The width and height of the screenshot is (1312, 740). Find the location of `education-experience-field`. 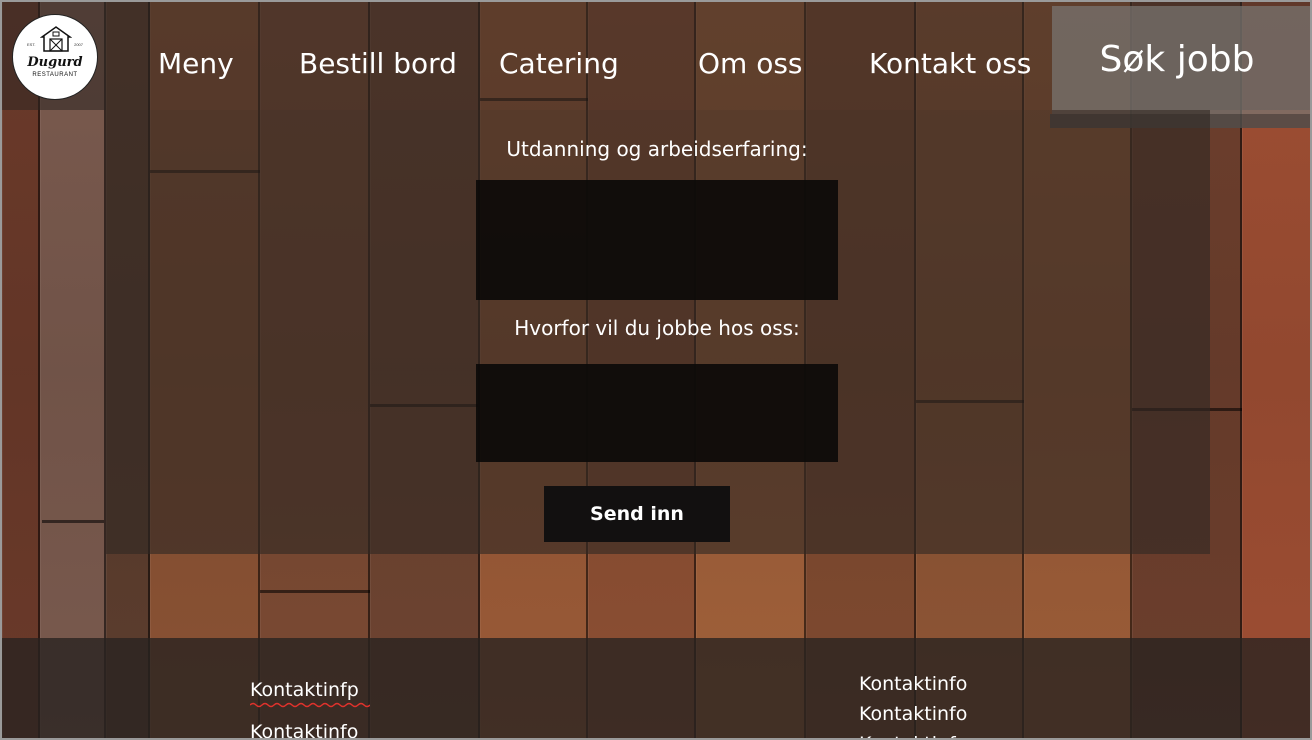

education-experience-field is located at coordinates (657, 240).